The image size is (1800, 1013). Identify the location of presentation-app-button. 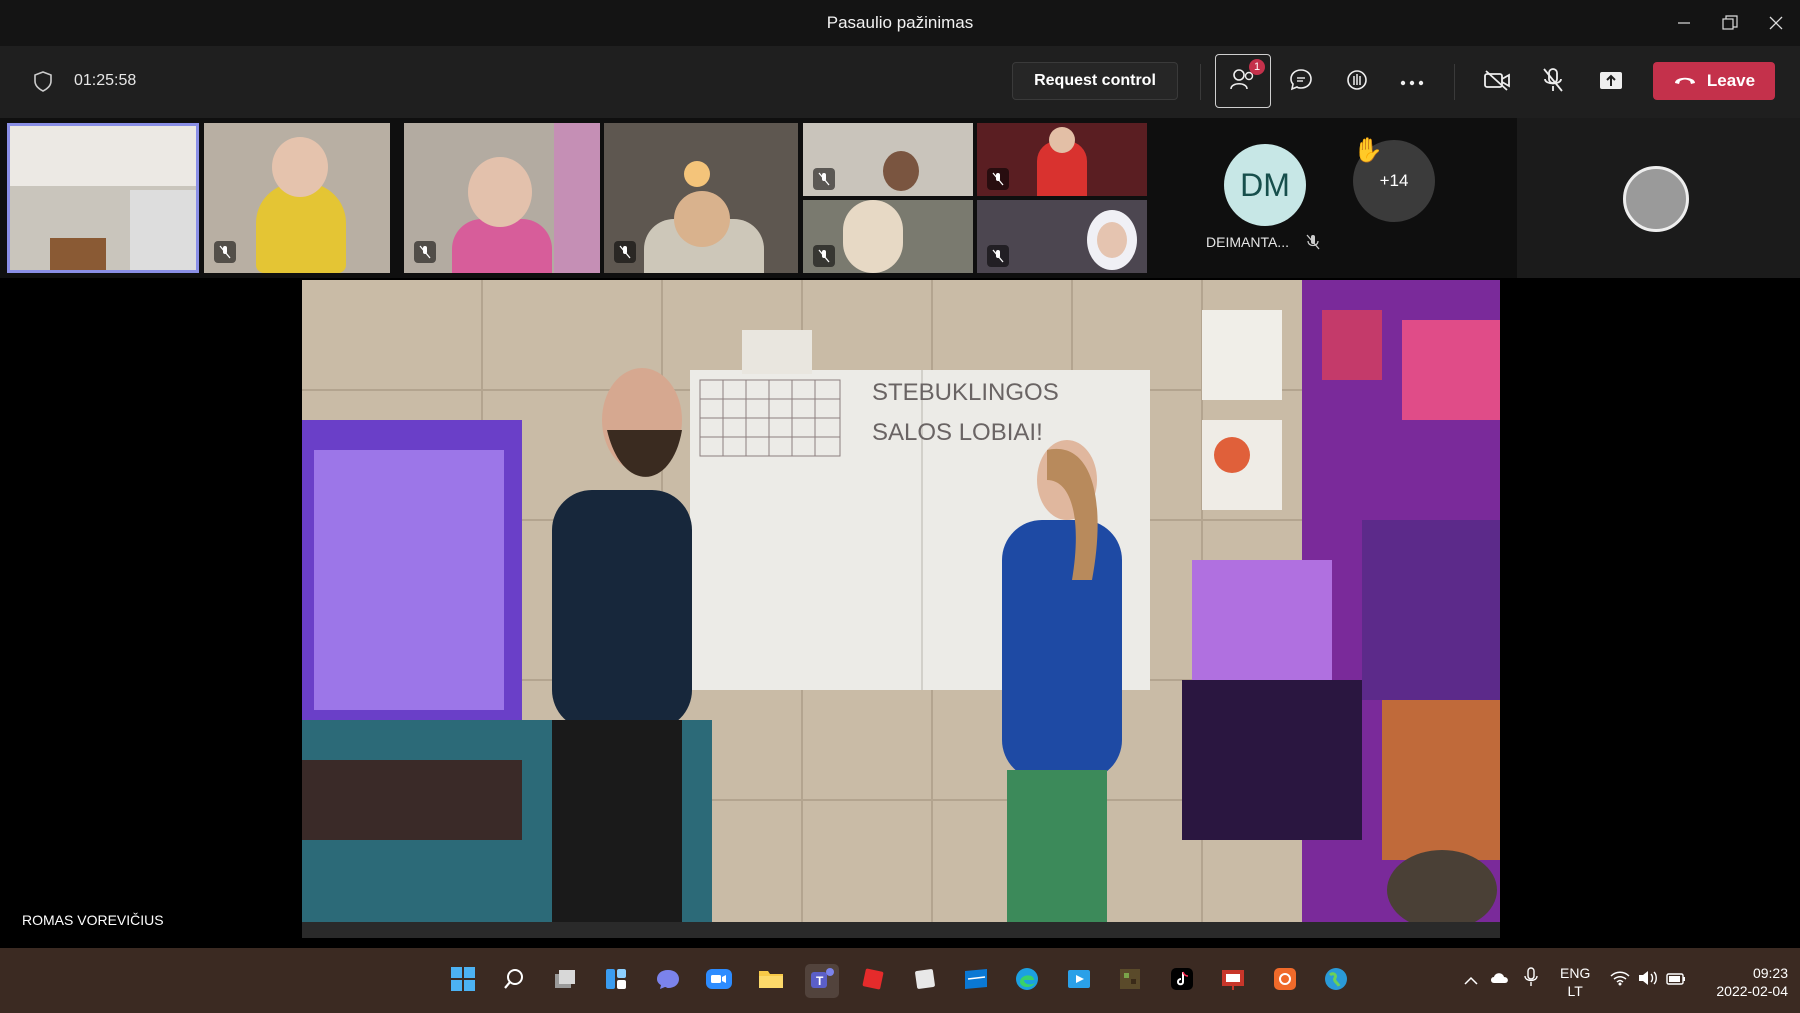
(1233, 981).